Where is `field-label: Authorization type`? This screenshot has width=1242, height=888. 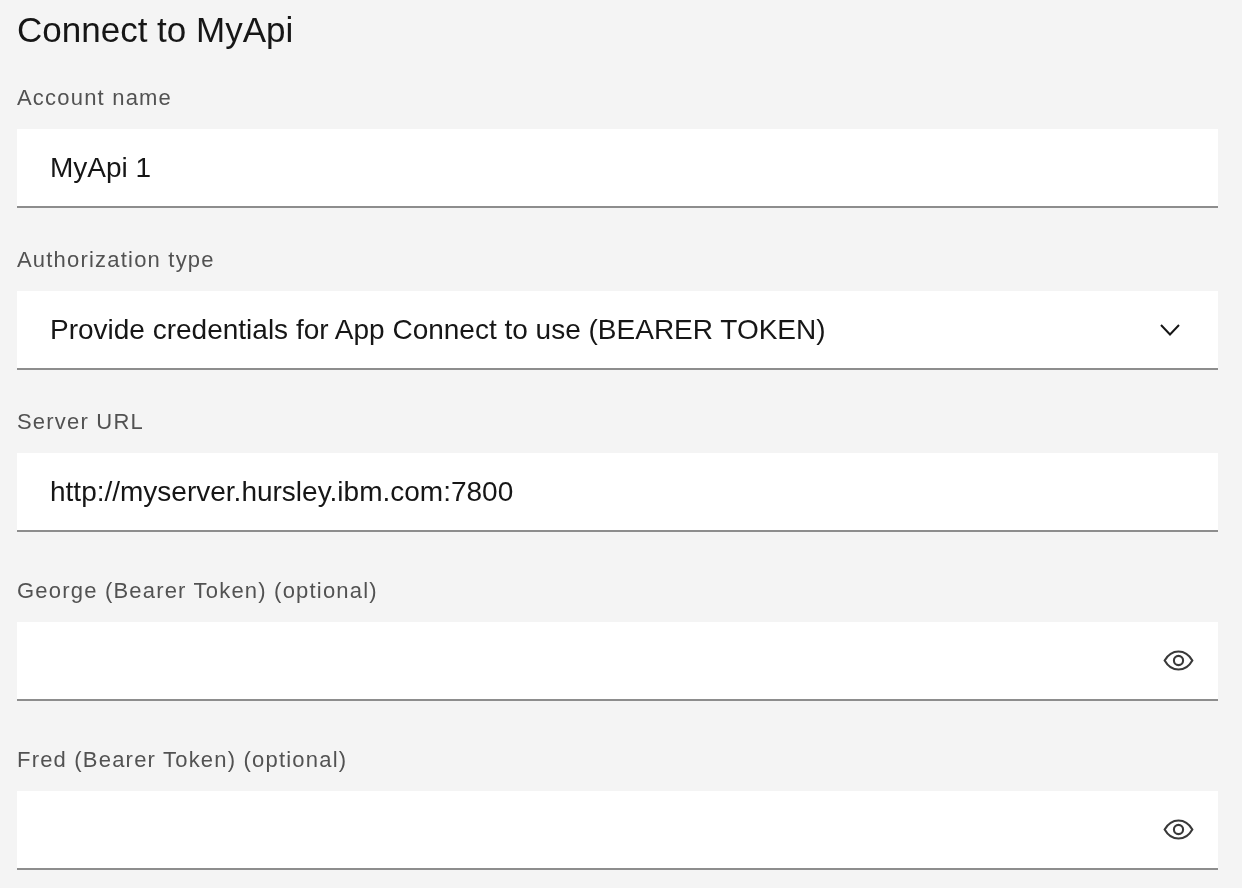
field-label: Authorization type is located at coordinates (116, 260).